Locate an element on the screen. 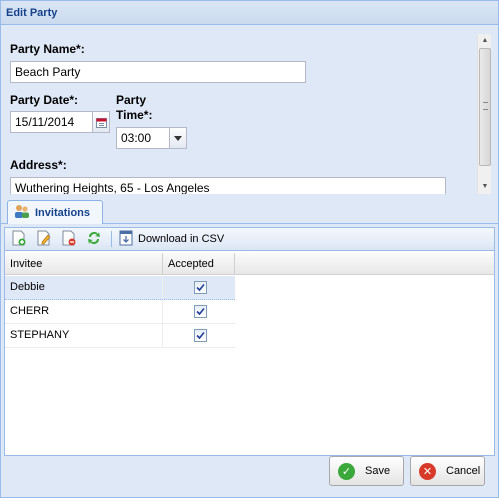 The height and width of the screenshot is (498, 499). download-csv-label: Download in CSV is located at coordinates (181, 239).